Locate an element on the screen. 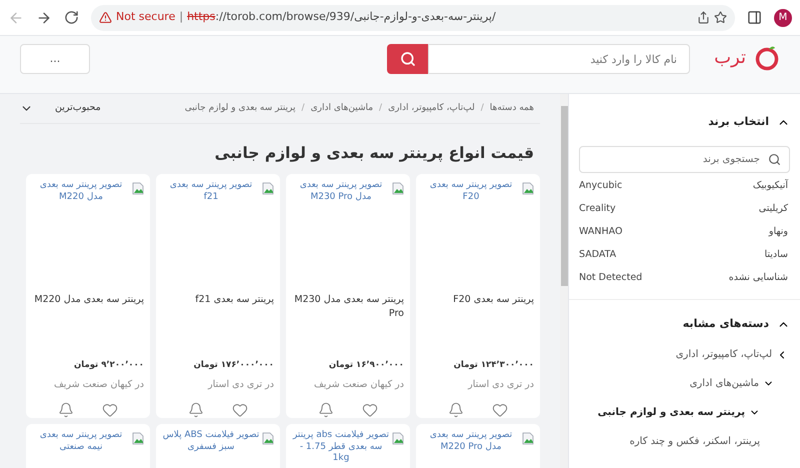 This screenshot has width=800, height=468. logo-icon is located at coordinates (767, 57).